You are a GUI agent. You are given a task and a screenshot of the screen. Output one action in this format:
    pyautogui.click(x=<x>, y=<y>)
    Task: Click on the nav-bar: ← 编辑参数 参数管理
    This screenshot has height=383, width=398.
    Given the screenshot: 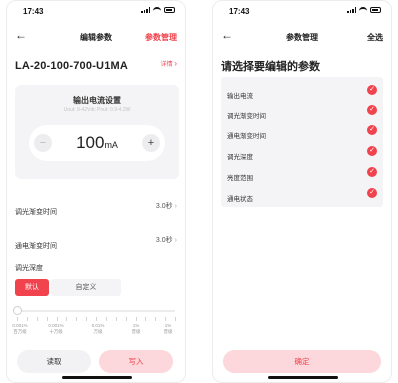 What is the action you would take?
    pyautogui.click(x=96, y=37)
    